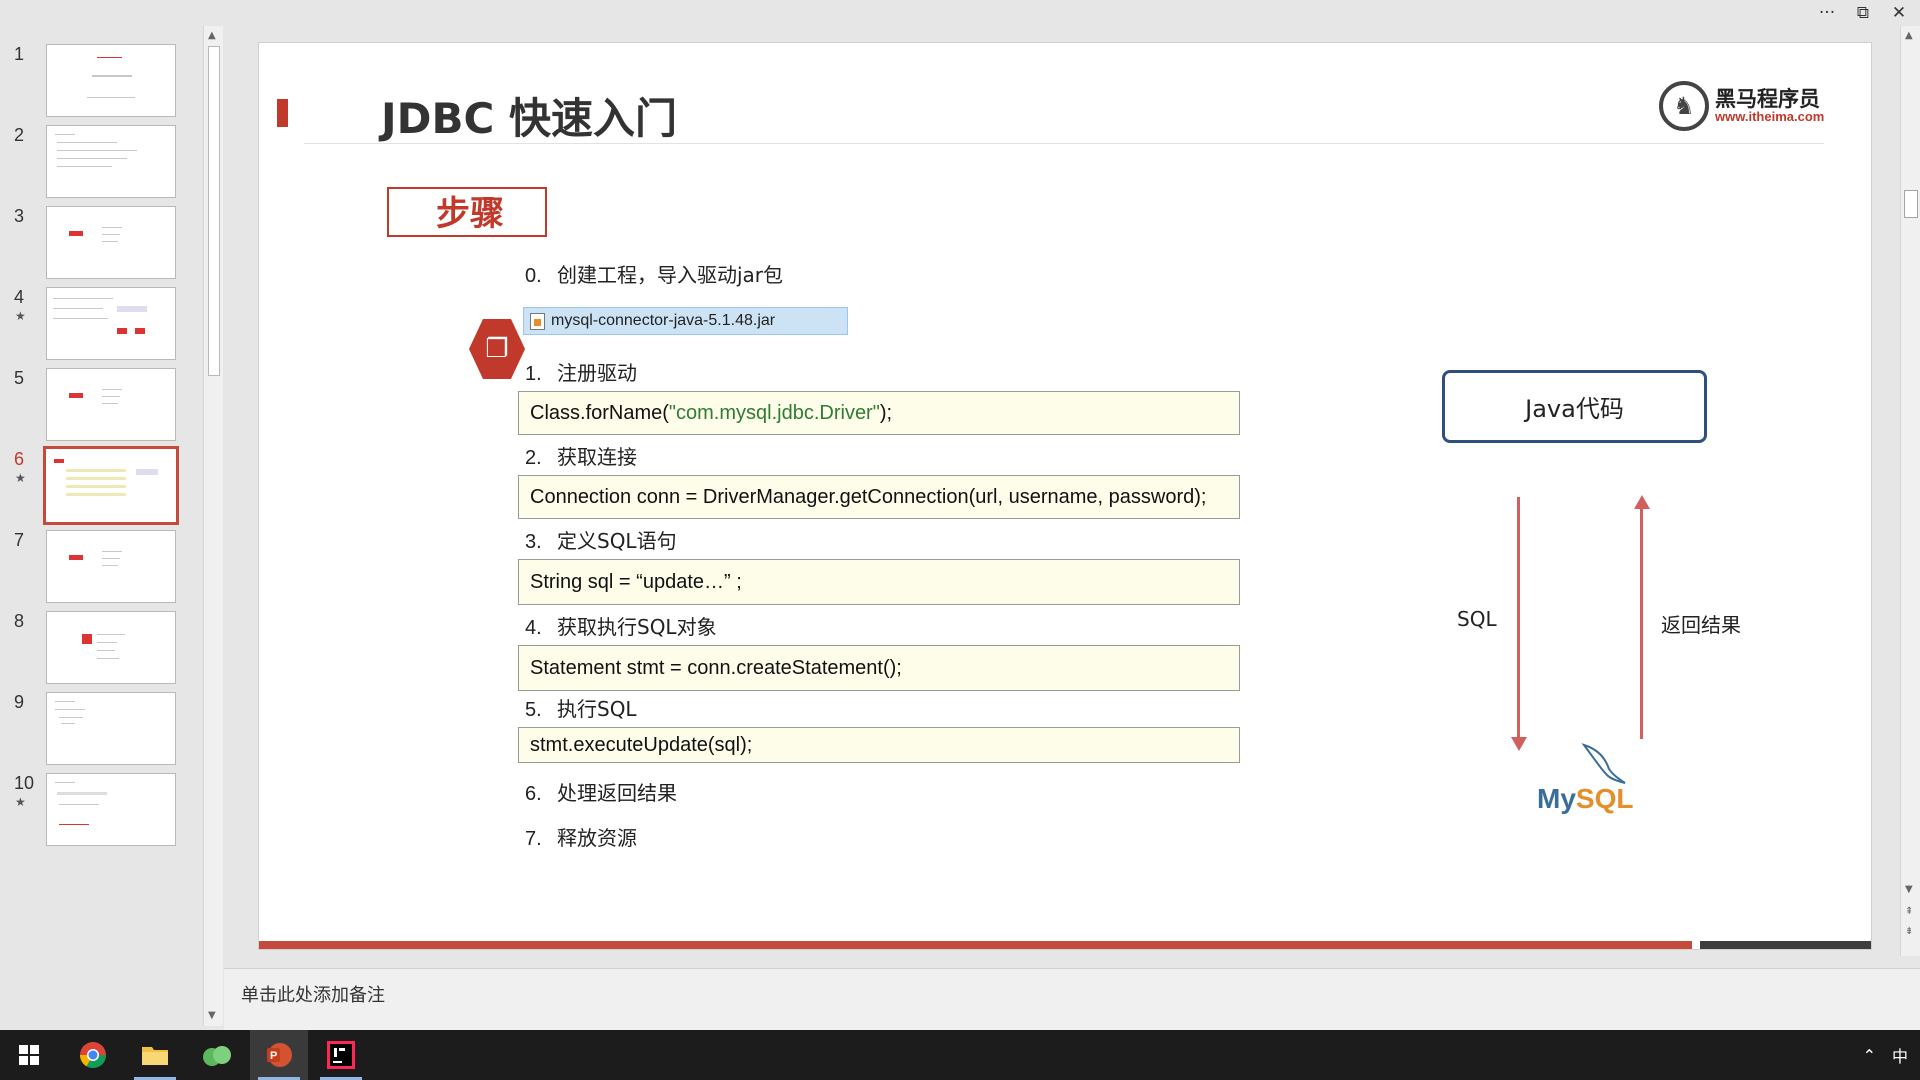  I want to click on step-item: 5. 执行SQL, so click(581, 707).